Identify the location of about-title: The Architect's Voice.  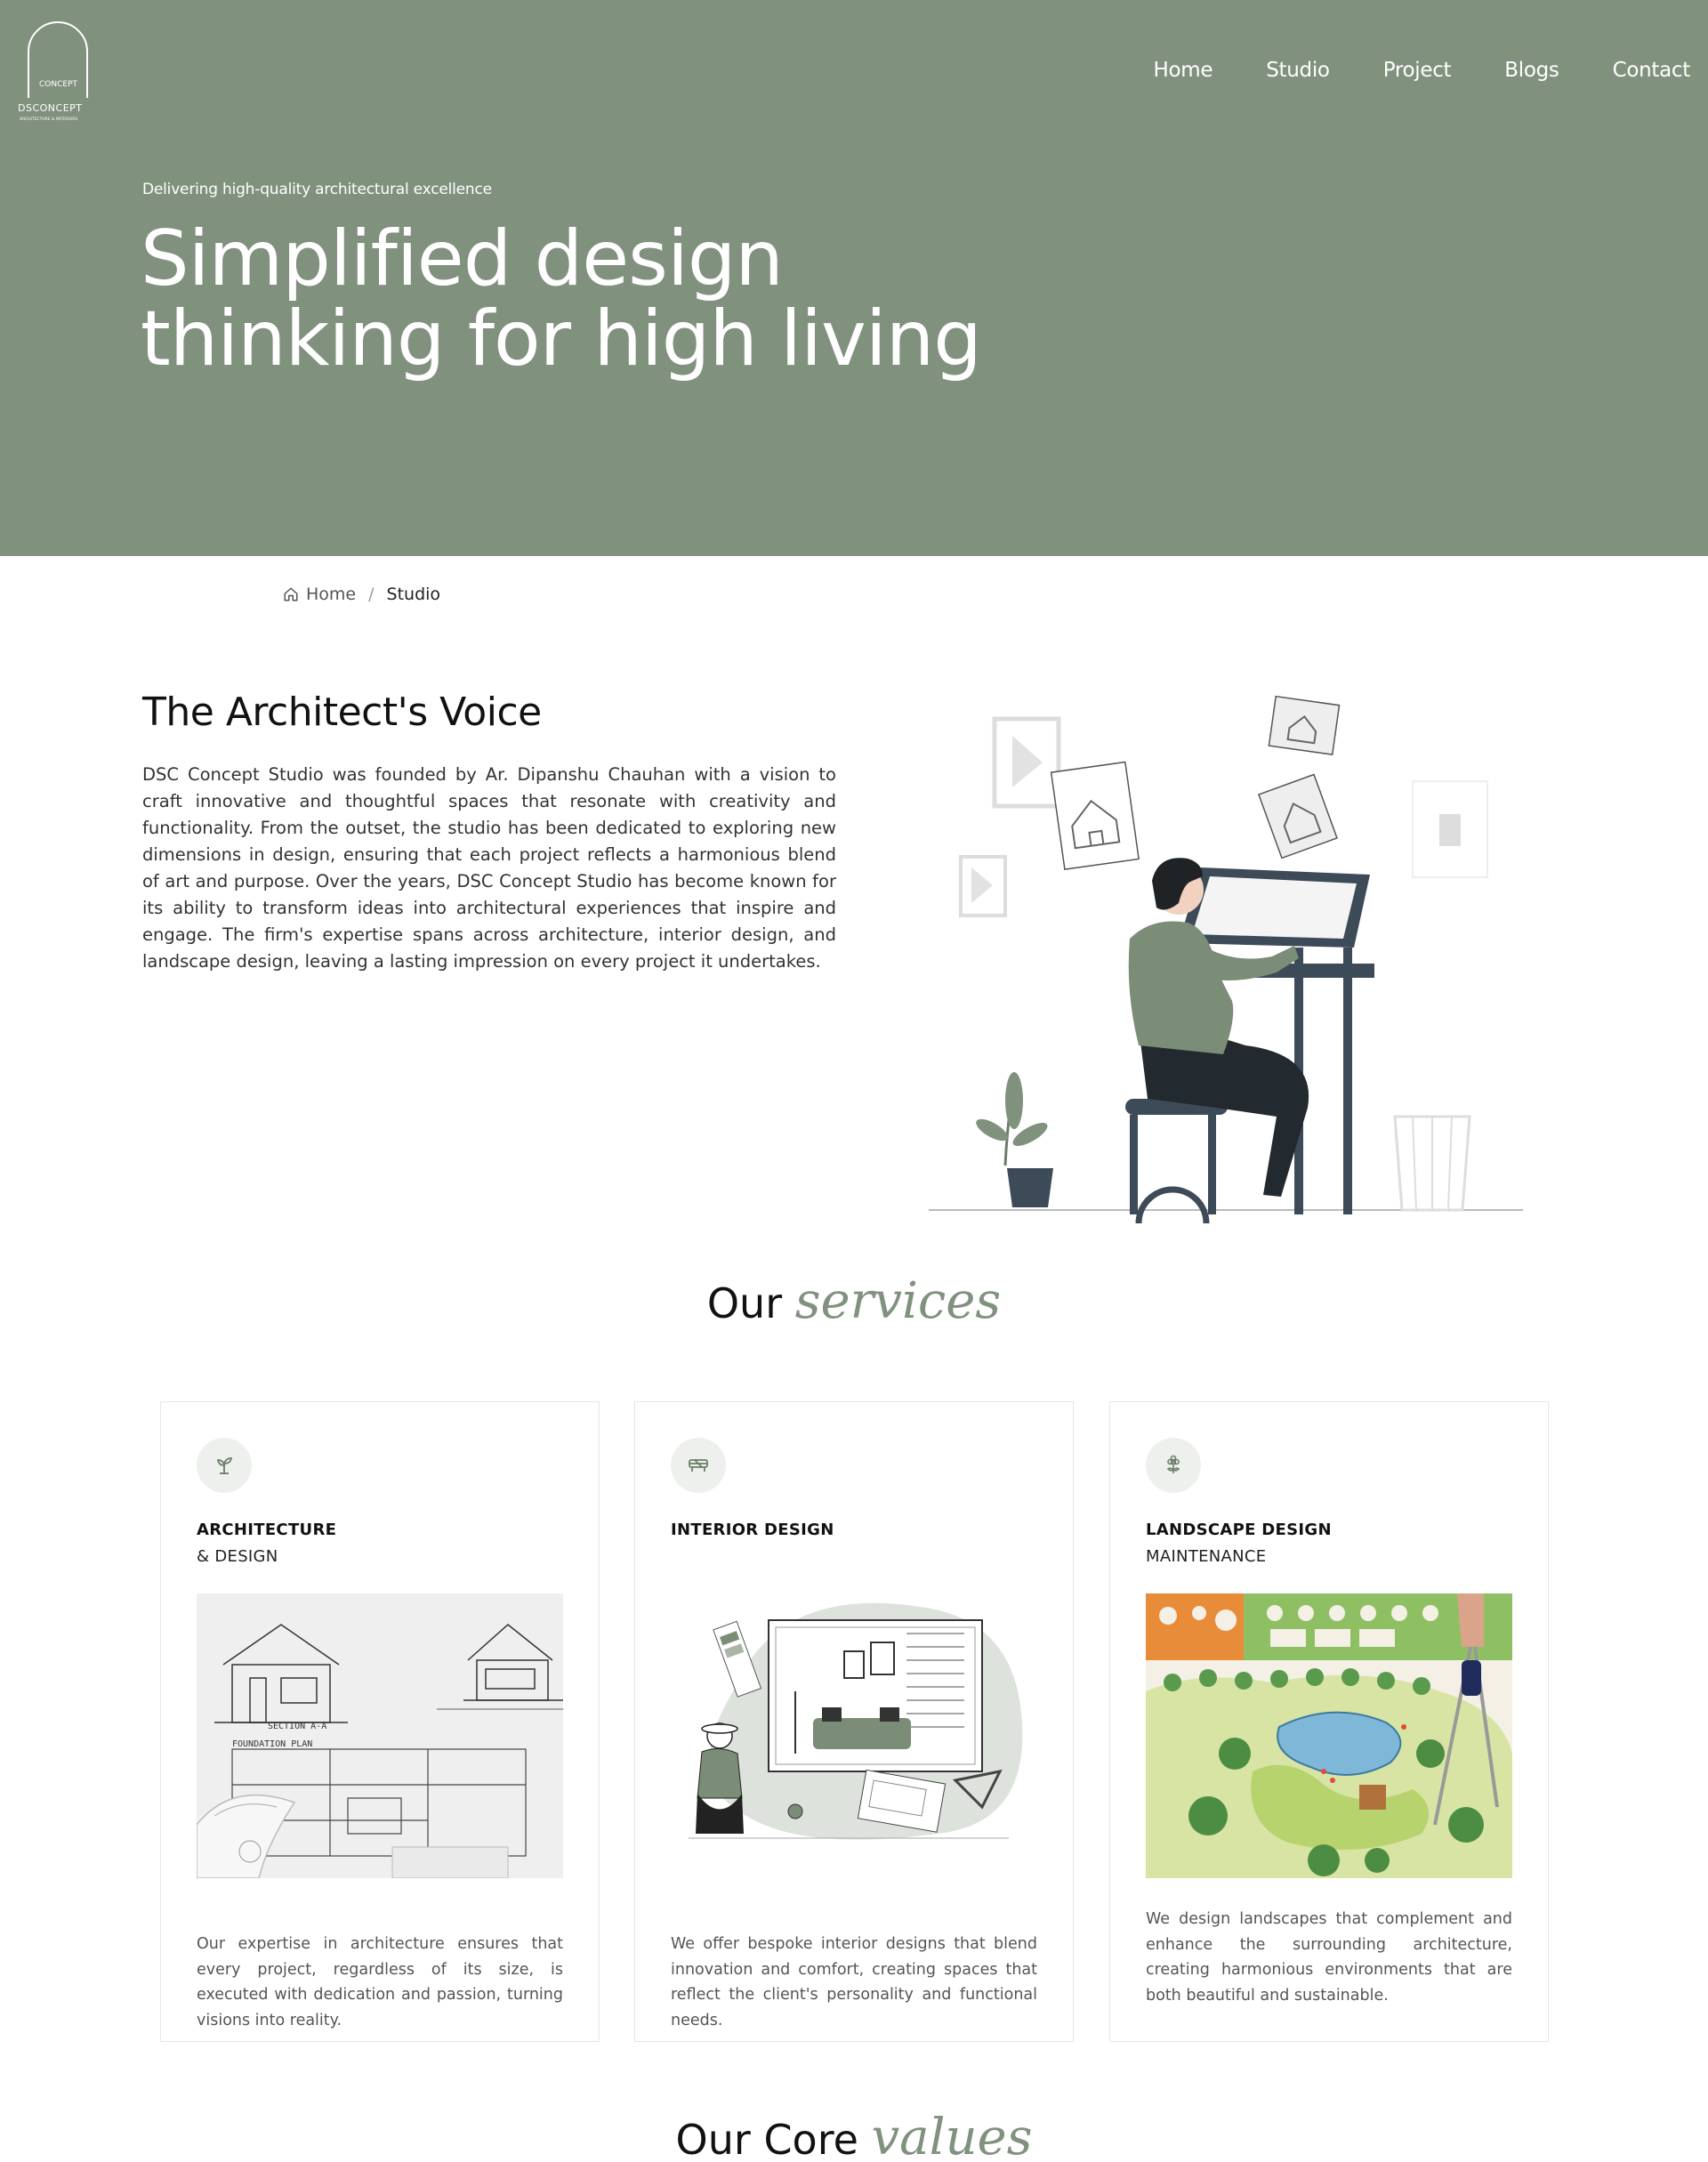
(342, 713).